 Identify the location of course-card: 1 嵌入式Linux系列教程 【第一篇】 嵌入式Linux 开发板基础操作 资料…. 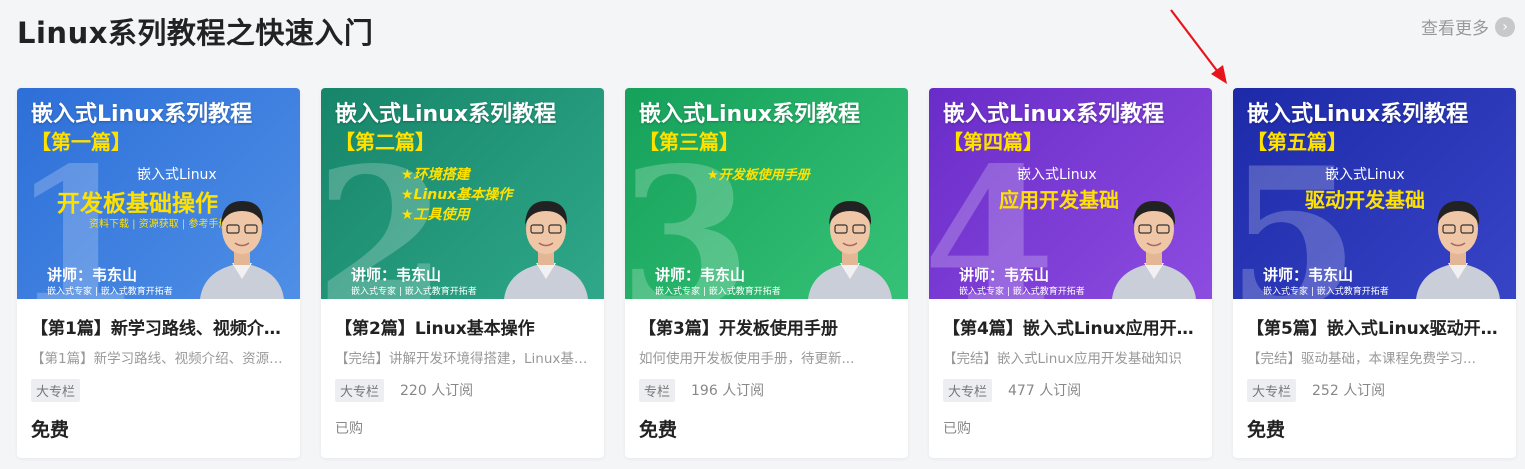
(158, 273).